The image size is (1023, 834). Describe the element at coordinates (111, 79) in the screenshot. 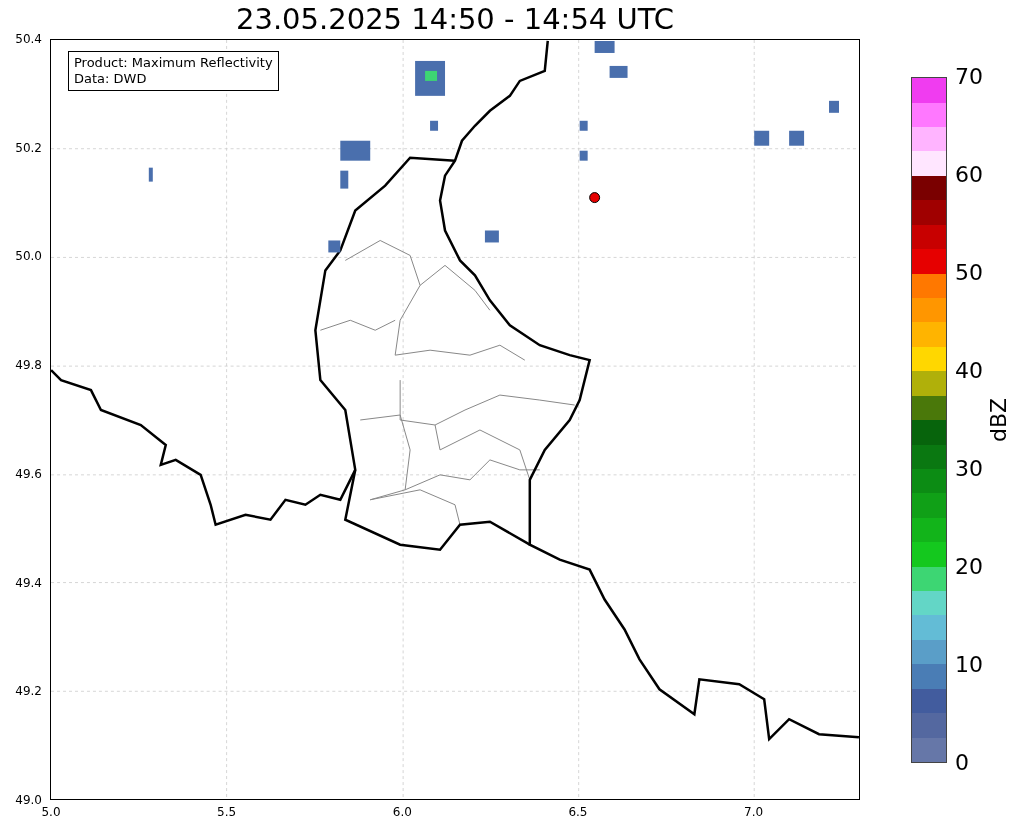

I see `legend-text: Data: DWD` at that location.